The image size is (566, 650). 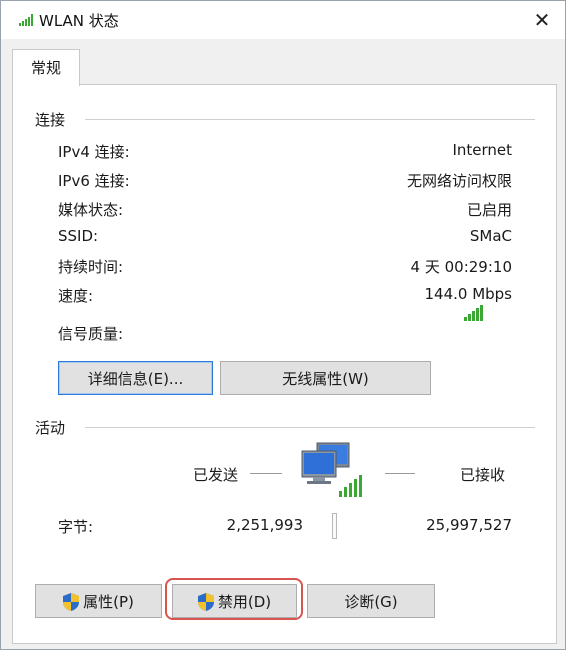 What do you see at coordinates (79, 21) in the screenshot?
I see `window-title: WLAN 状态` at bounding box center [79, 21].